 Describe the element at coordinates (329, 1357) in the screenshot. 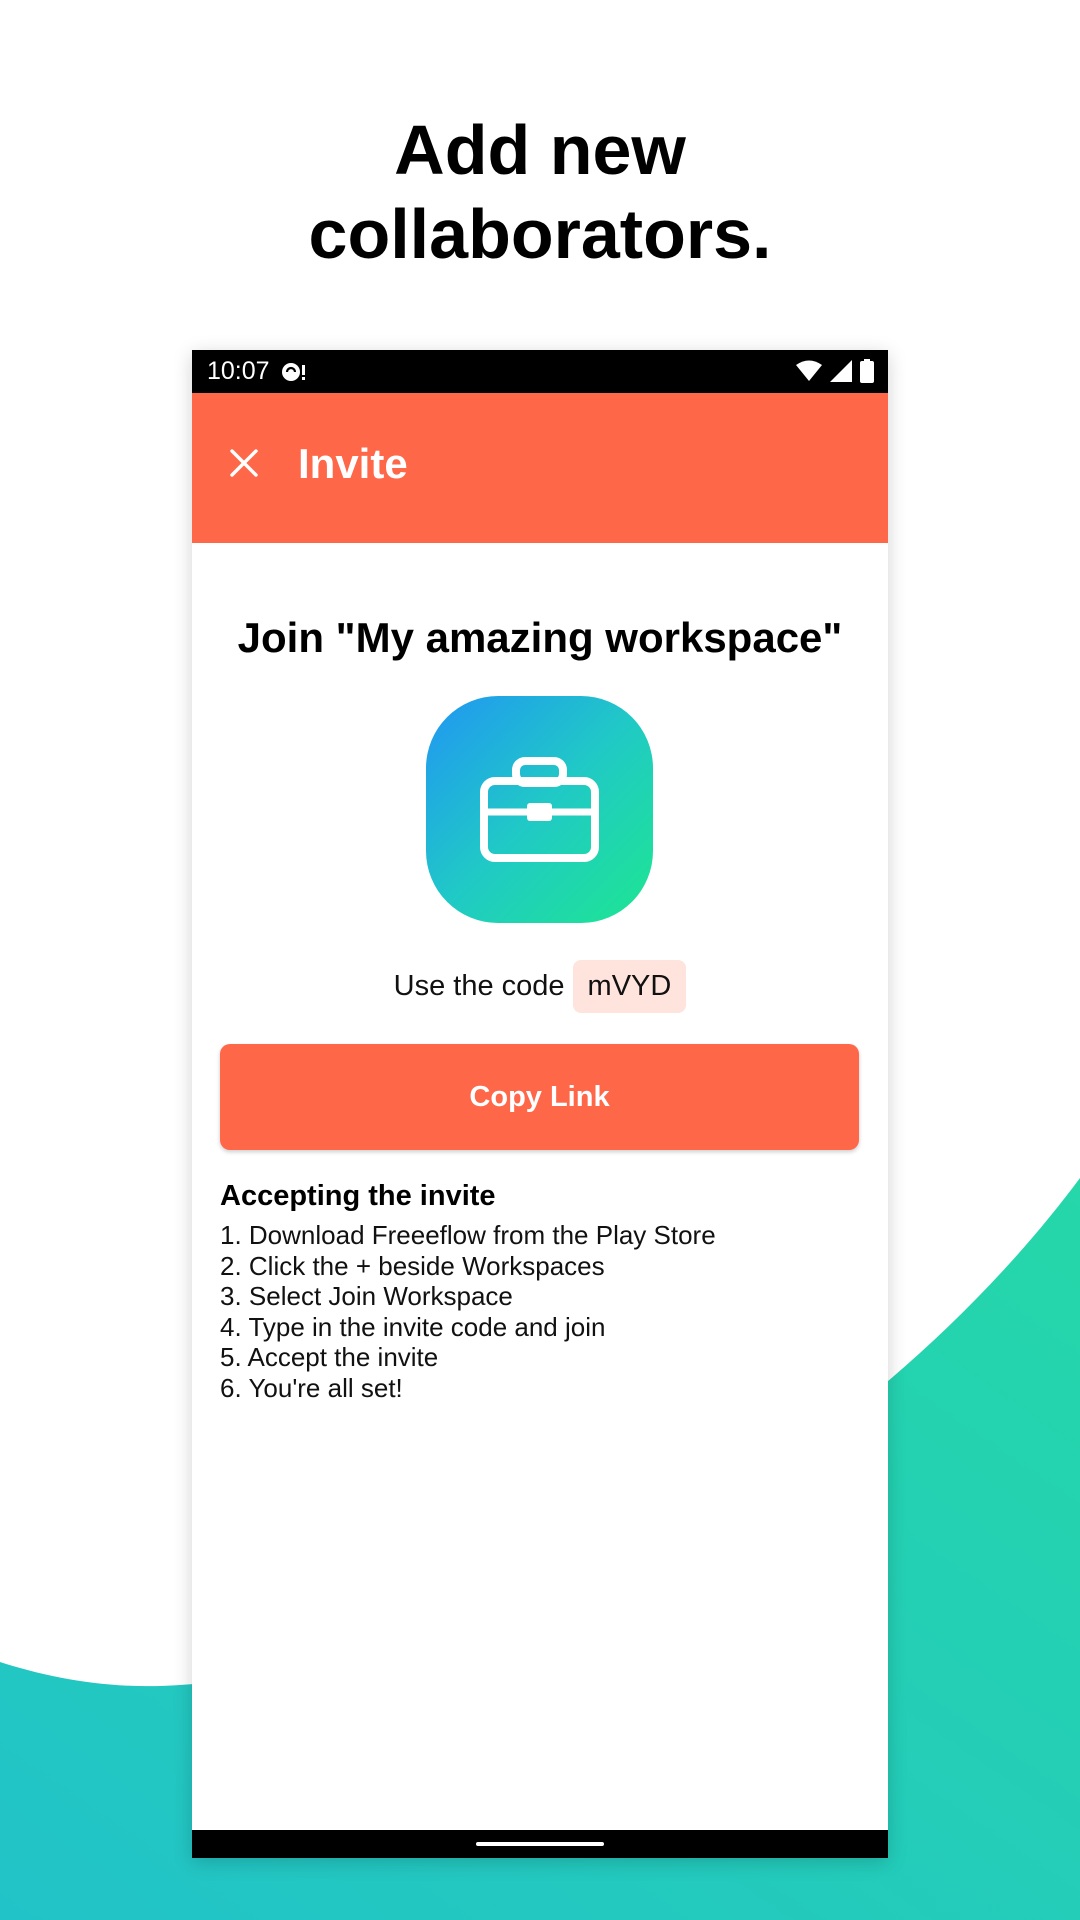

I see `instruction-step: 5. Accept the invite` at that location.